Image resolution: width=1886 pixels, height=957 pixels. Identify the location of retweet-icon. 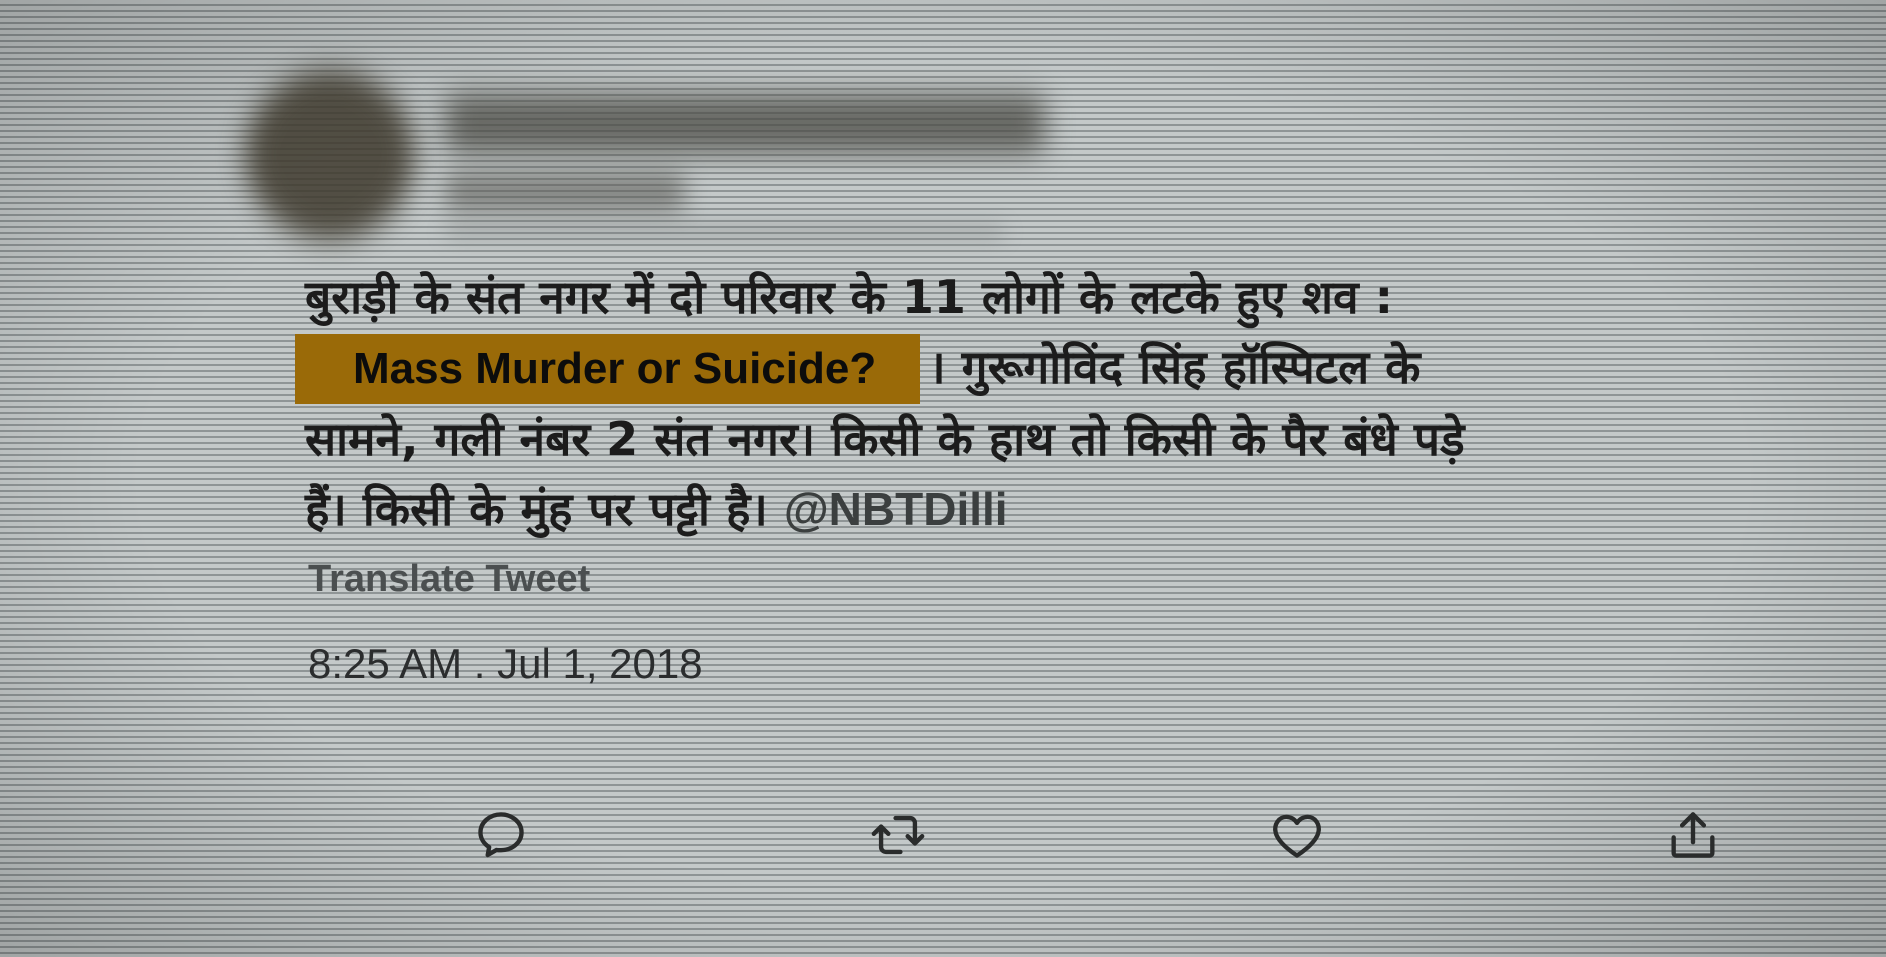
(898, 835).